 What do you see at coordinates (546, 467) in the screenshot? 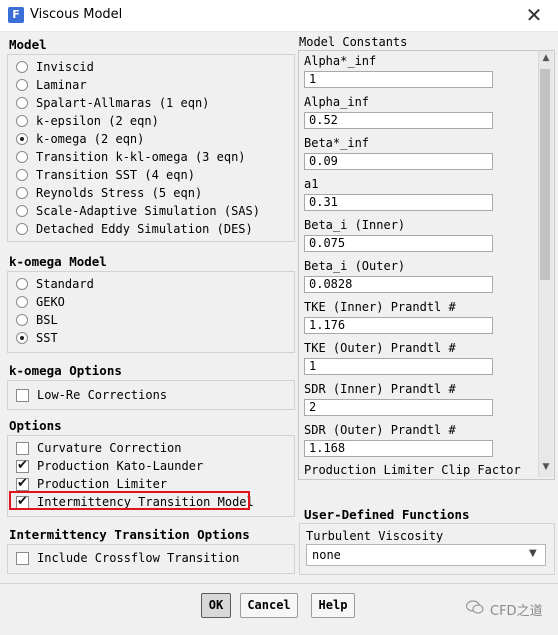
I see `scroll-down-icon: ▼` at bounding box center [546, 467].